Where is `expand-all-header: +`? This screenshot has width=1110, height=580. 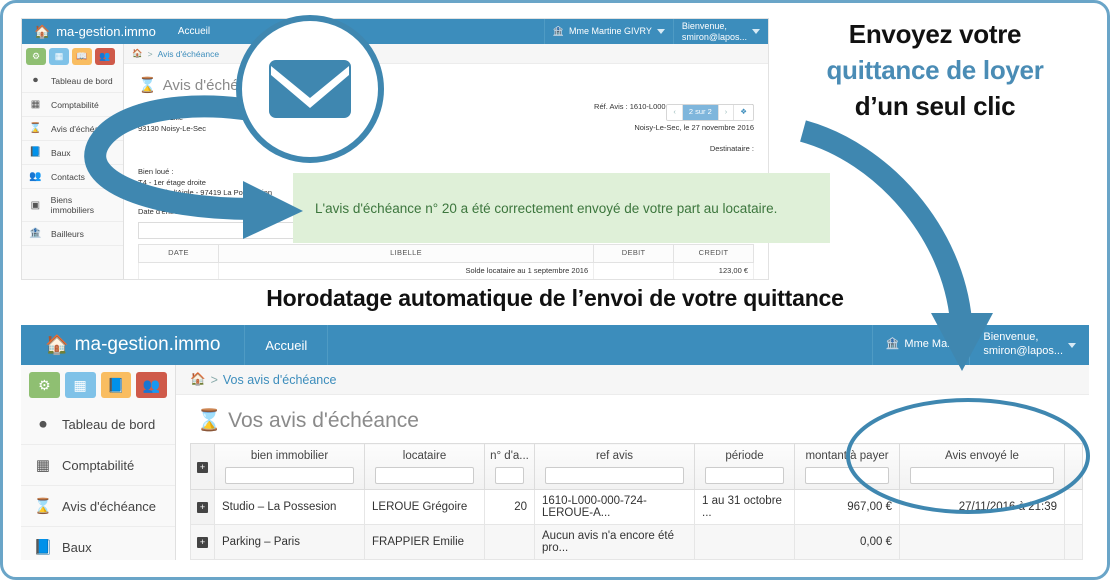 expand-all-header: + is located at coordinates (202, 466).